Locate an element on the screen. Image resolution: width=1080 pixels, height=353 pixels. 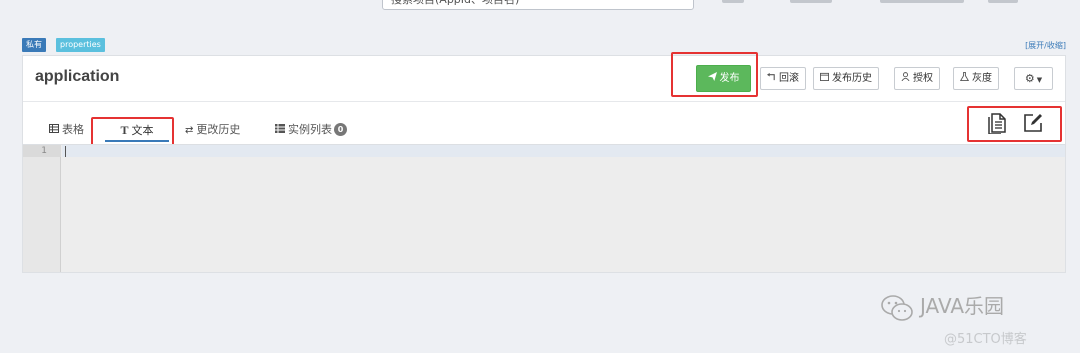
exchange-icon: ⇄ is located at coordinates (189, 130).